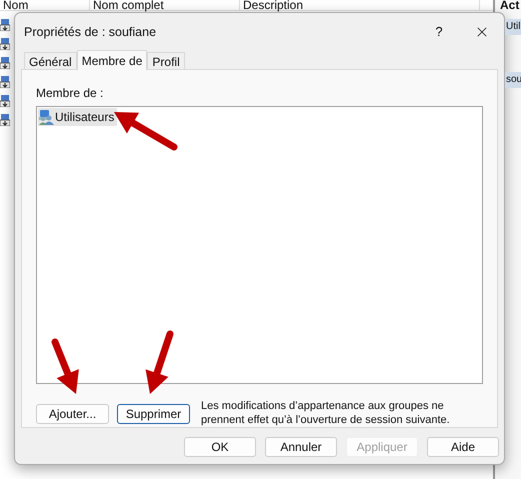 This screenshot has width=521, height=479. What do you see at coordinates (326, 413) in the screenshot?
I see `note-text: Les modifications d’appartenance aux groupes ne prennent effet qu’à l’ouverture de session suivante.` at bounding box center [326, 413].